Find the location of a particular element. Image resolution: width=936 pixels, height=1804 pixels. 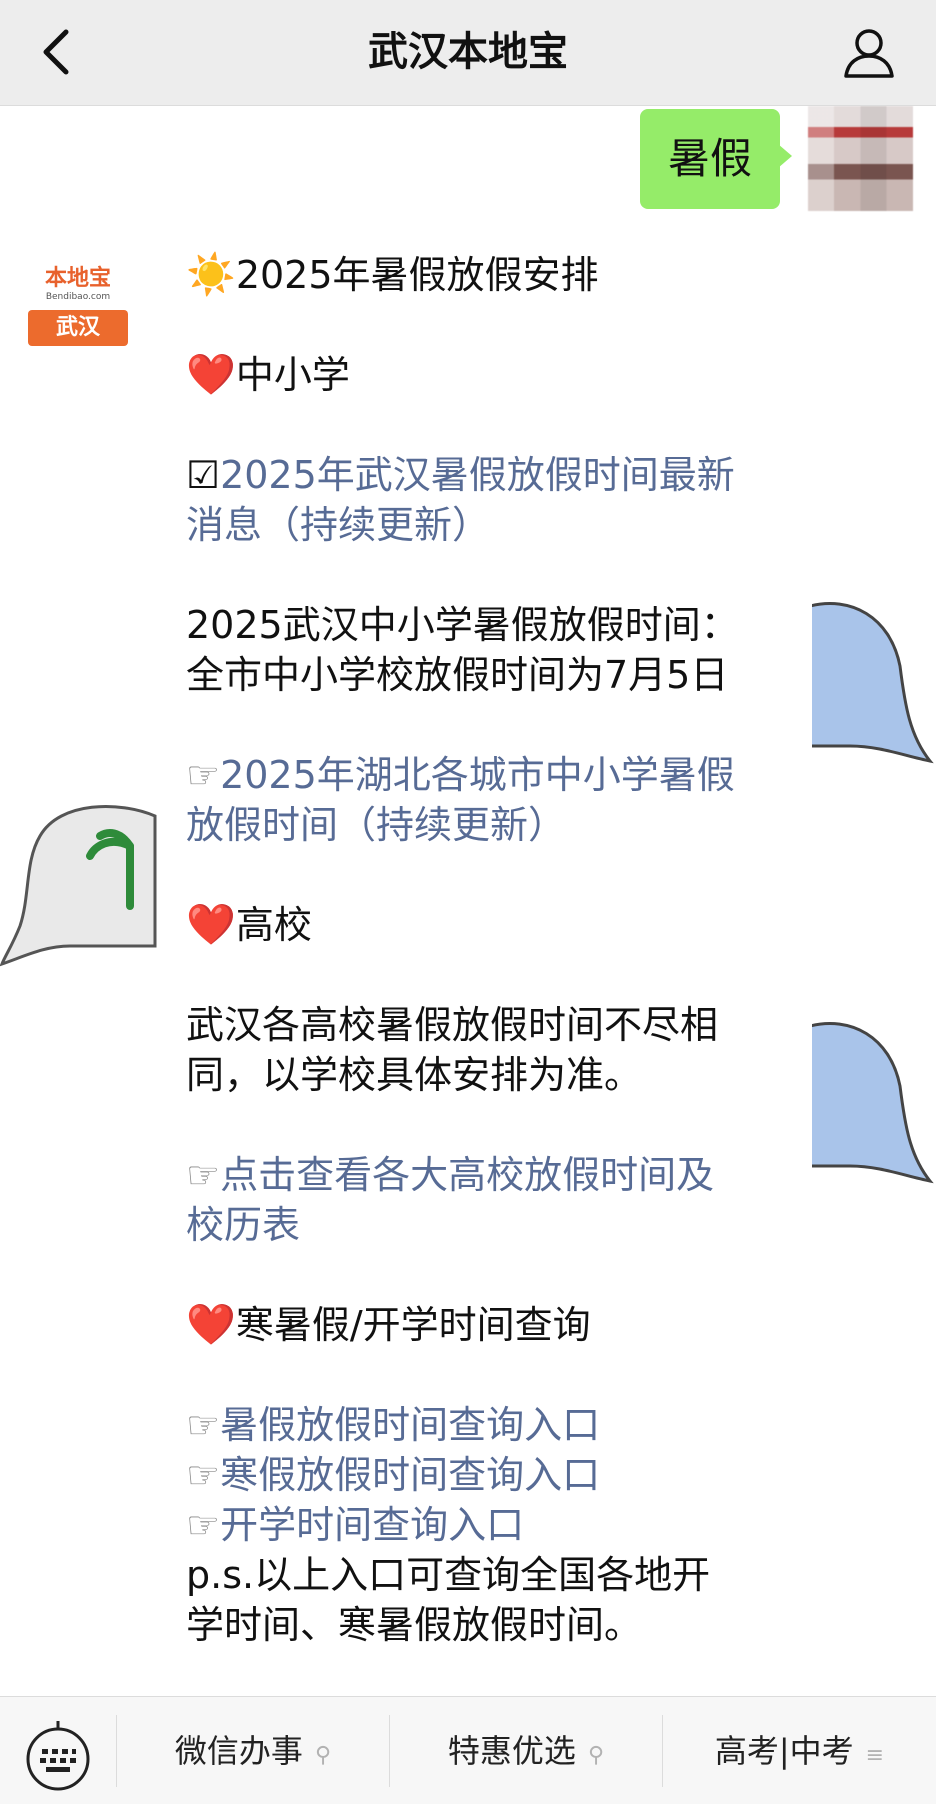

logo-brand-text: 本地宝 is located at coordinates (77, 278).